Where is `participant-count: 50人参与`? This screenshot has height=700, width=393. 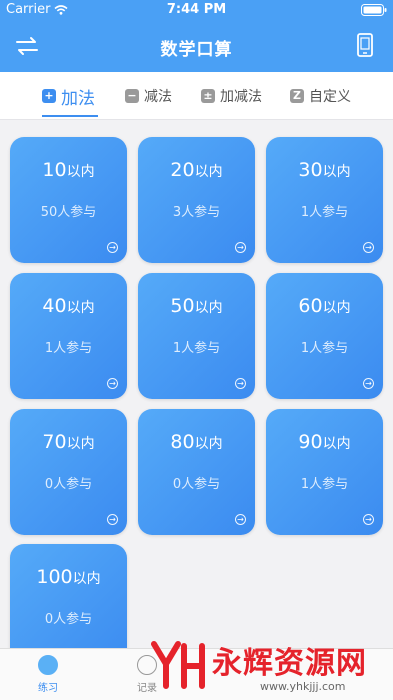
participant-count: 50人参与 is located at coordinates (68, 212).